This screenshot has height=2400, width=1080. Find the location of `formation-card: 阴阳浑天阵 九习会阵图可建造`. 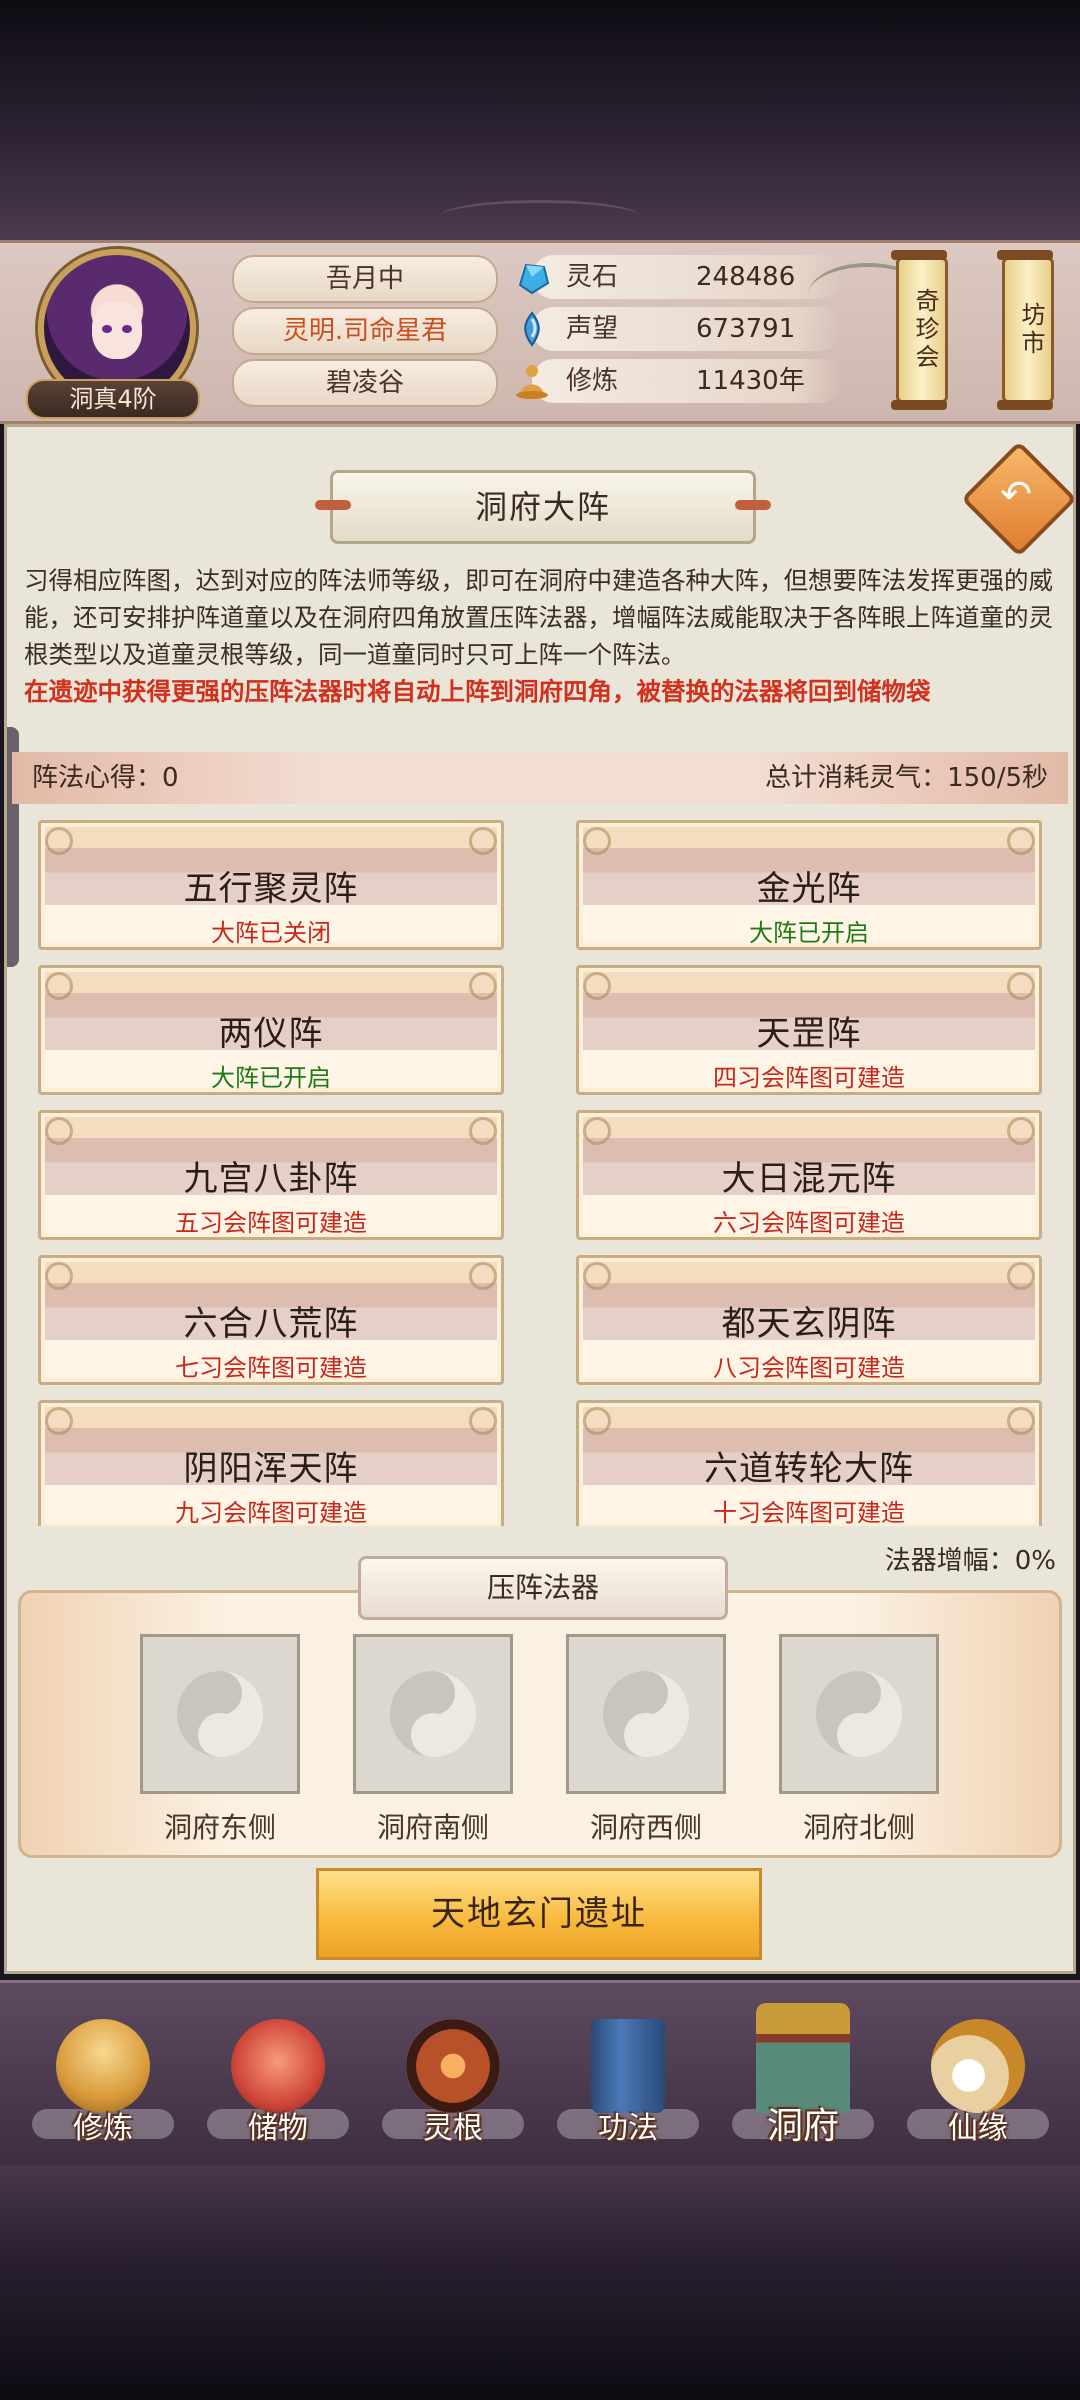

formation-card: 阴阳浑天阵 九习会阵图可建造 is located at coordinates (271, 1463).